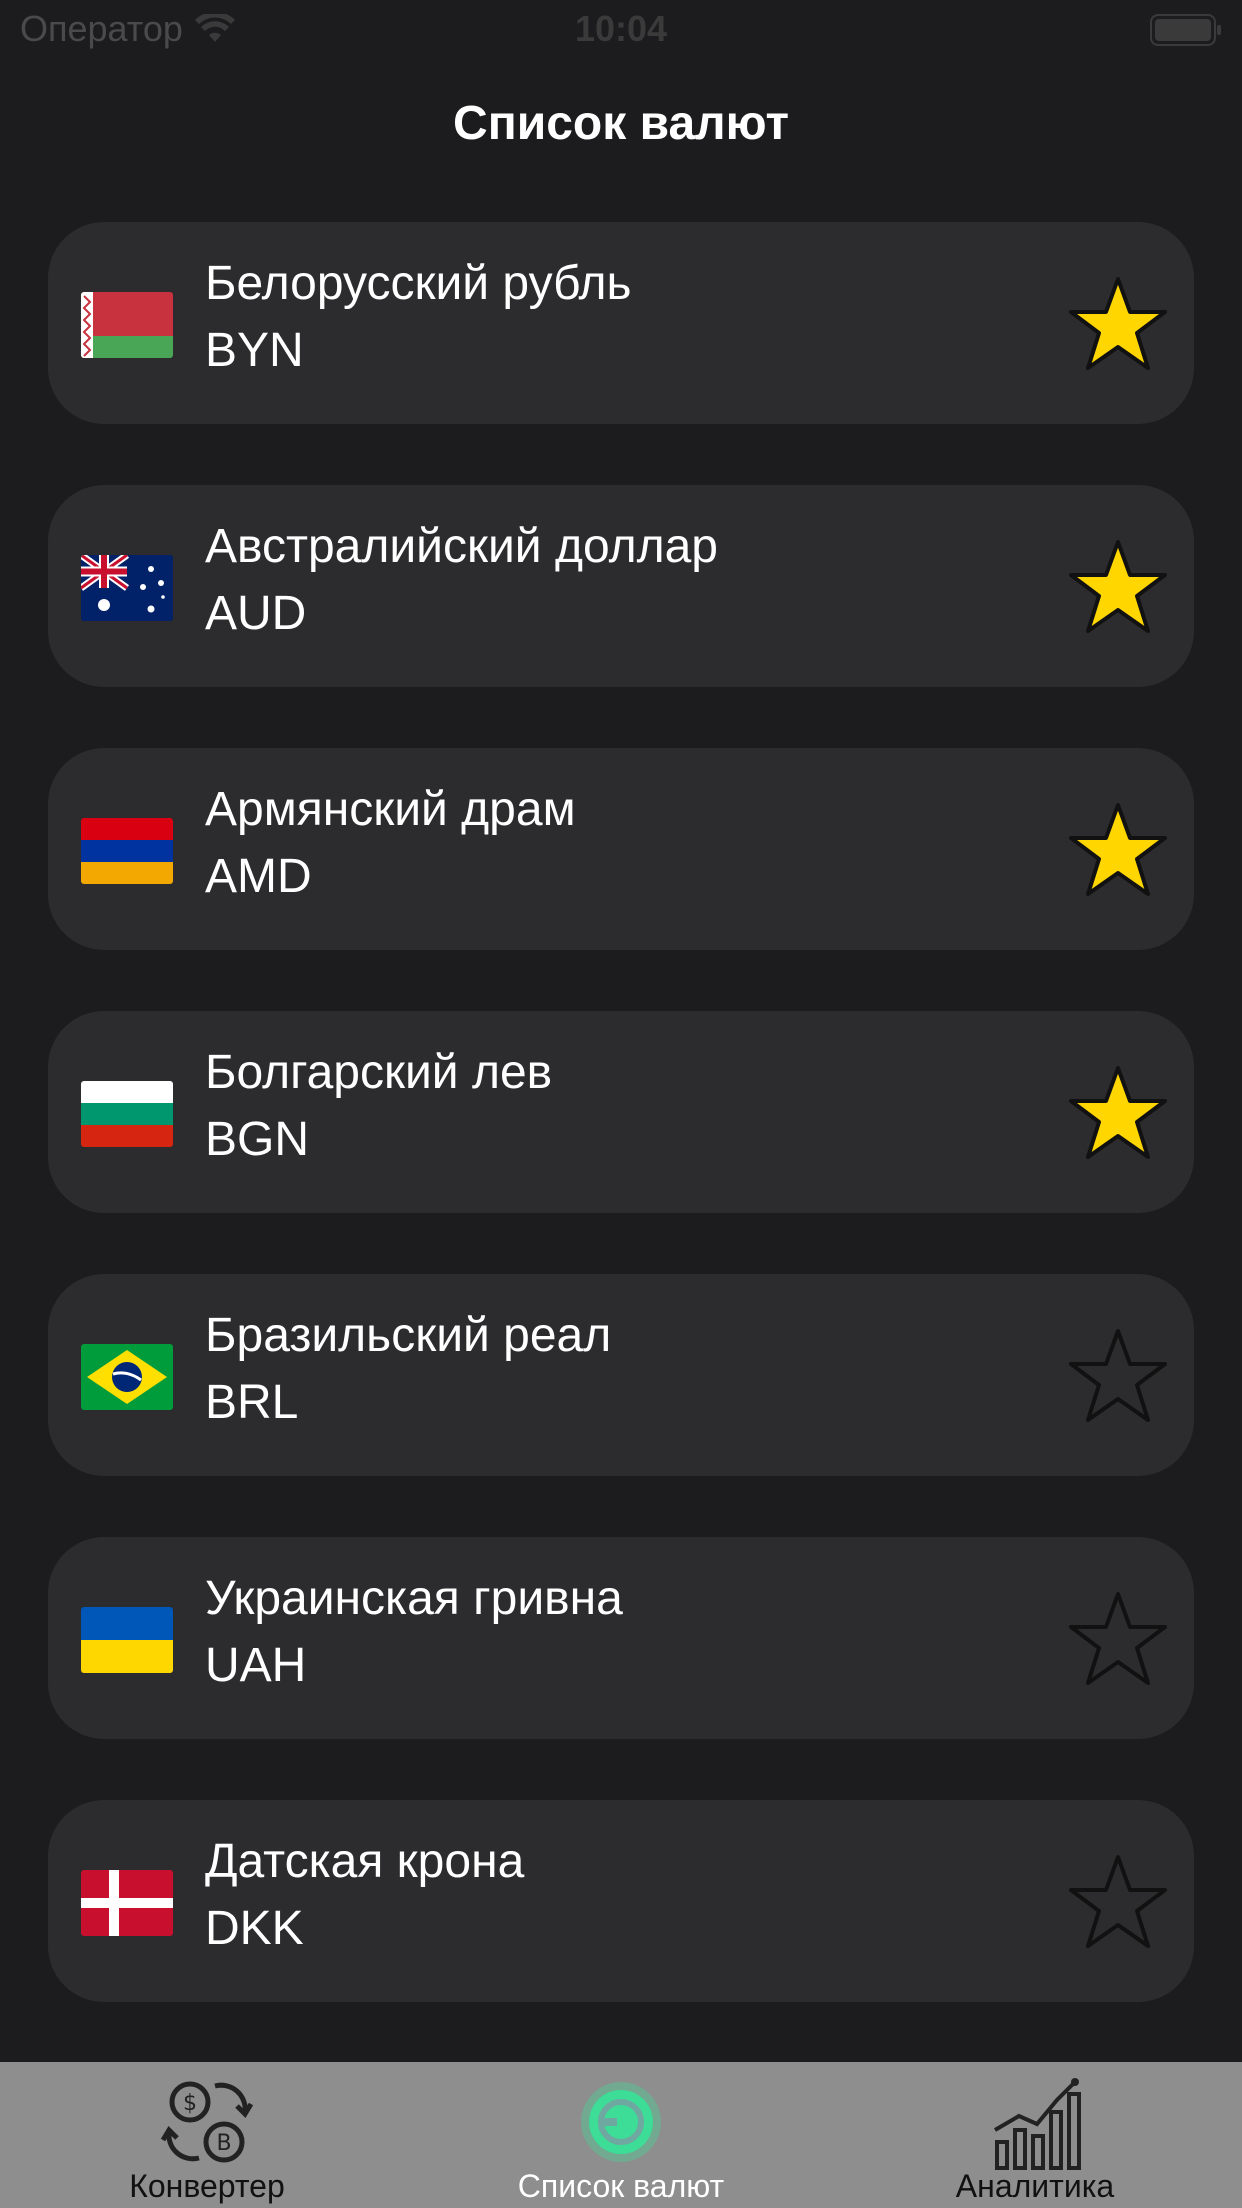  I want to click on battery-icon, so click(1185, 30).